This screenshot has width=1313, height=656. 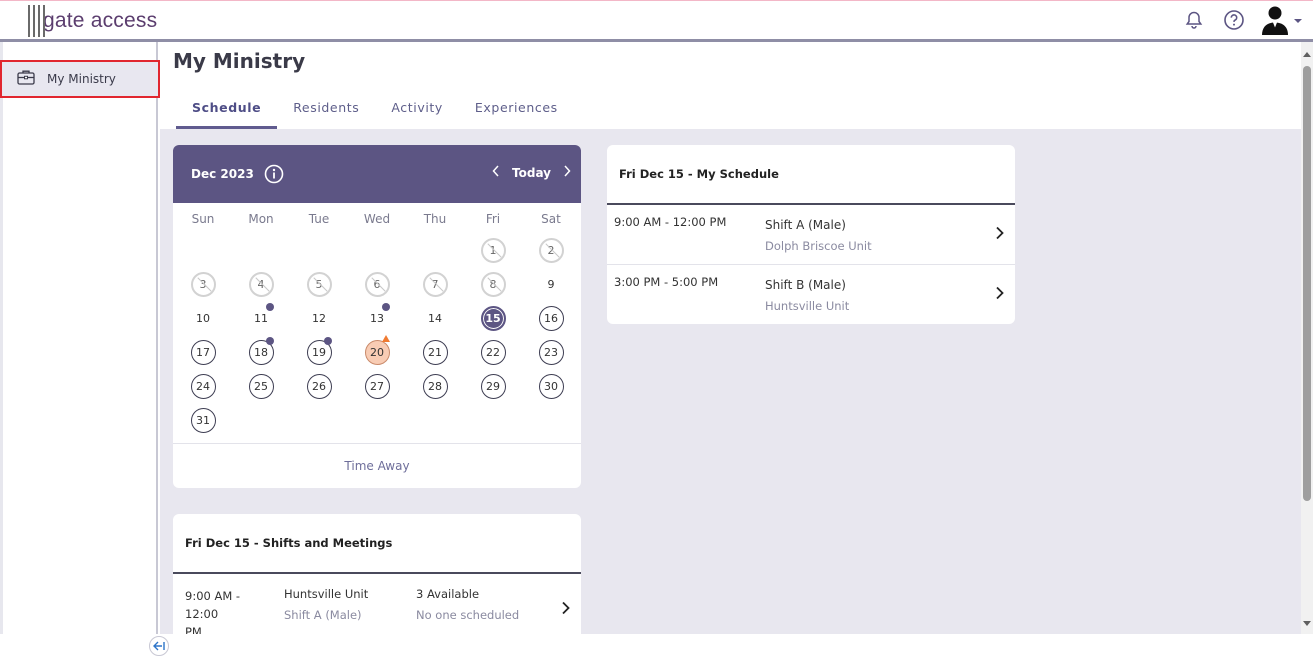 I want to click on calendar-day-cell: 28, so click(x=435, y=386).